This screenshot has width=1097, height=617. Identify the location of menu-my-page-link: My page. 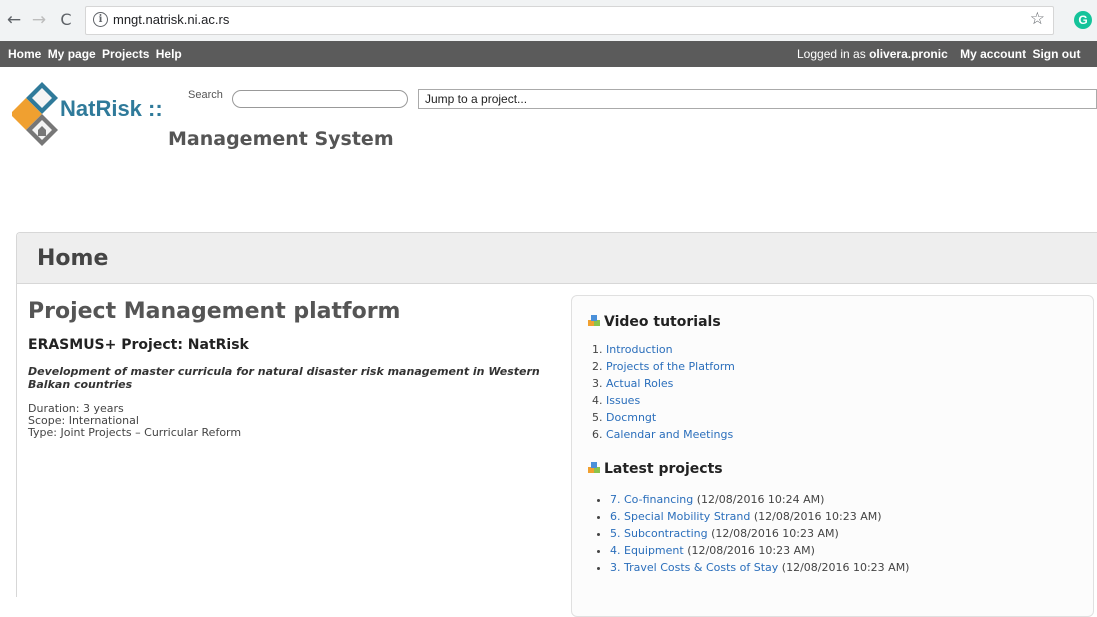
(72, 54).